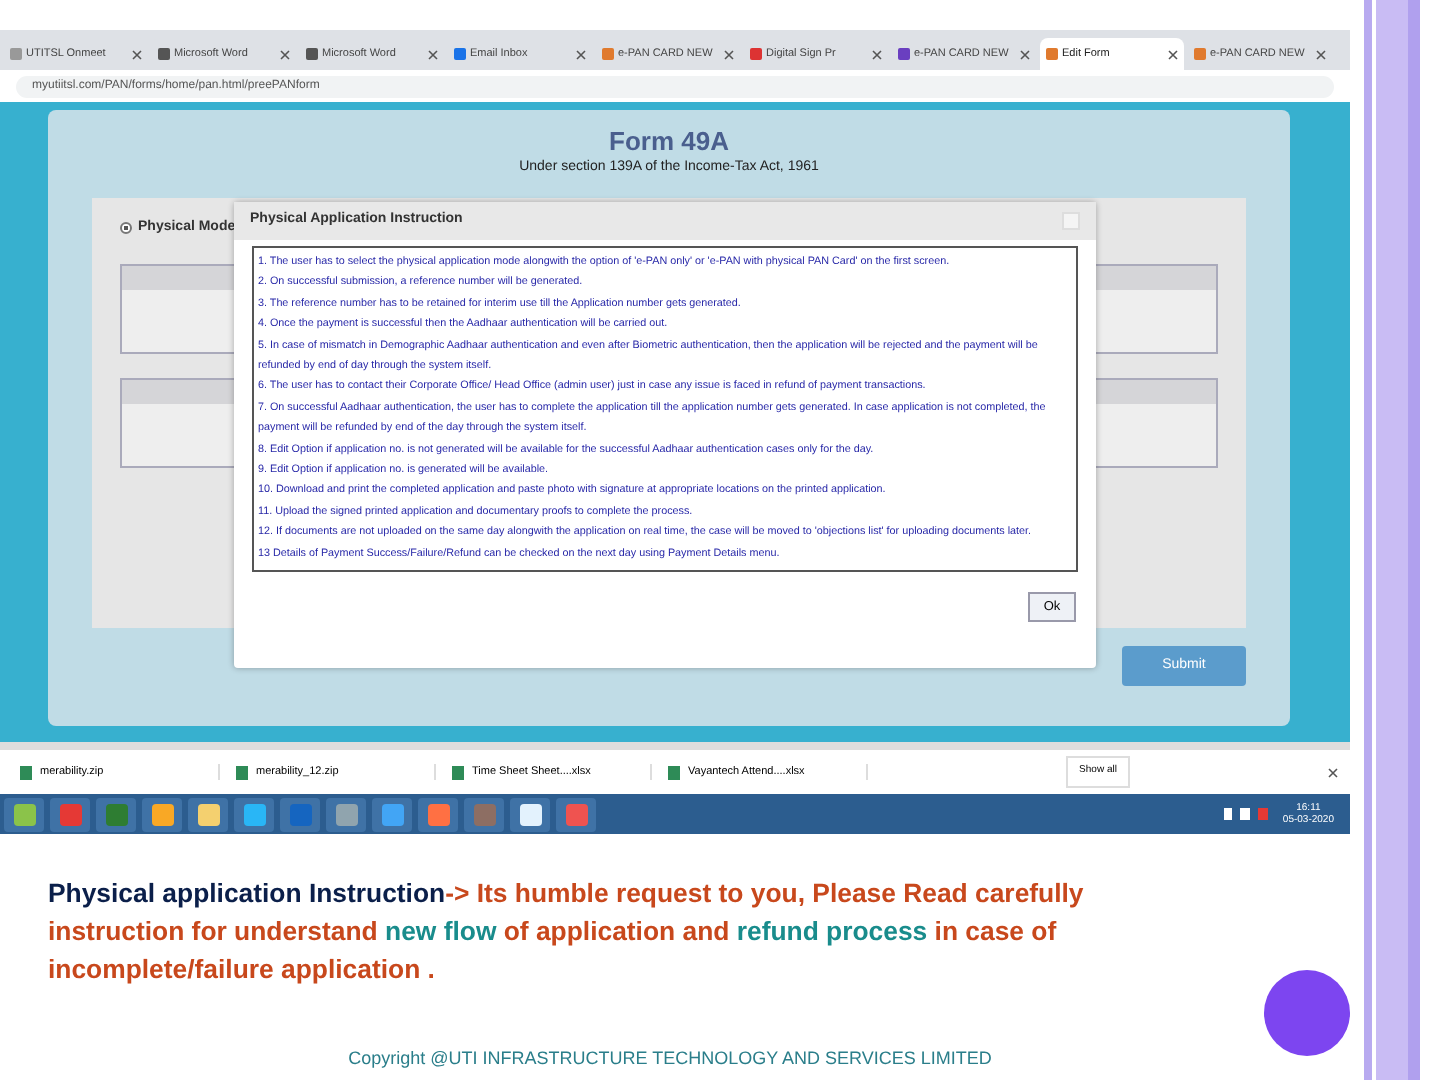 This screenshot has height=1080, width=1440. I want to click on caption-text: Physical application Instruction-> Its humble request to you, Please Read carefully instruction for understand new flow of application and refund process in case of incomplete/failure application ., so click(567, 932).